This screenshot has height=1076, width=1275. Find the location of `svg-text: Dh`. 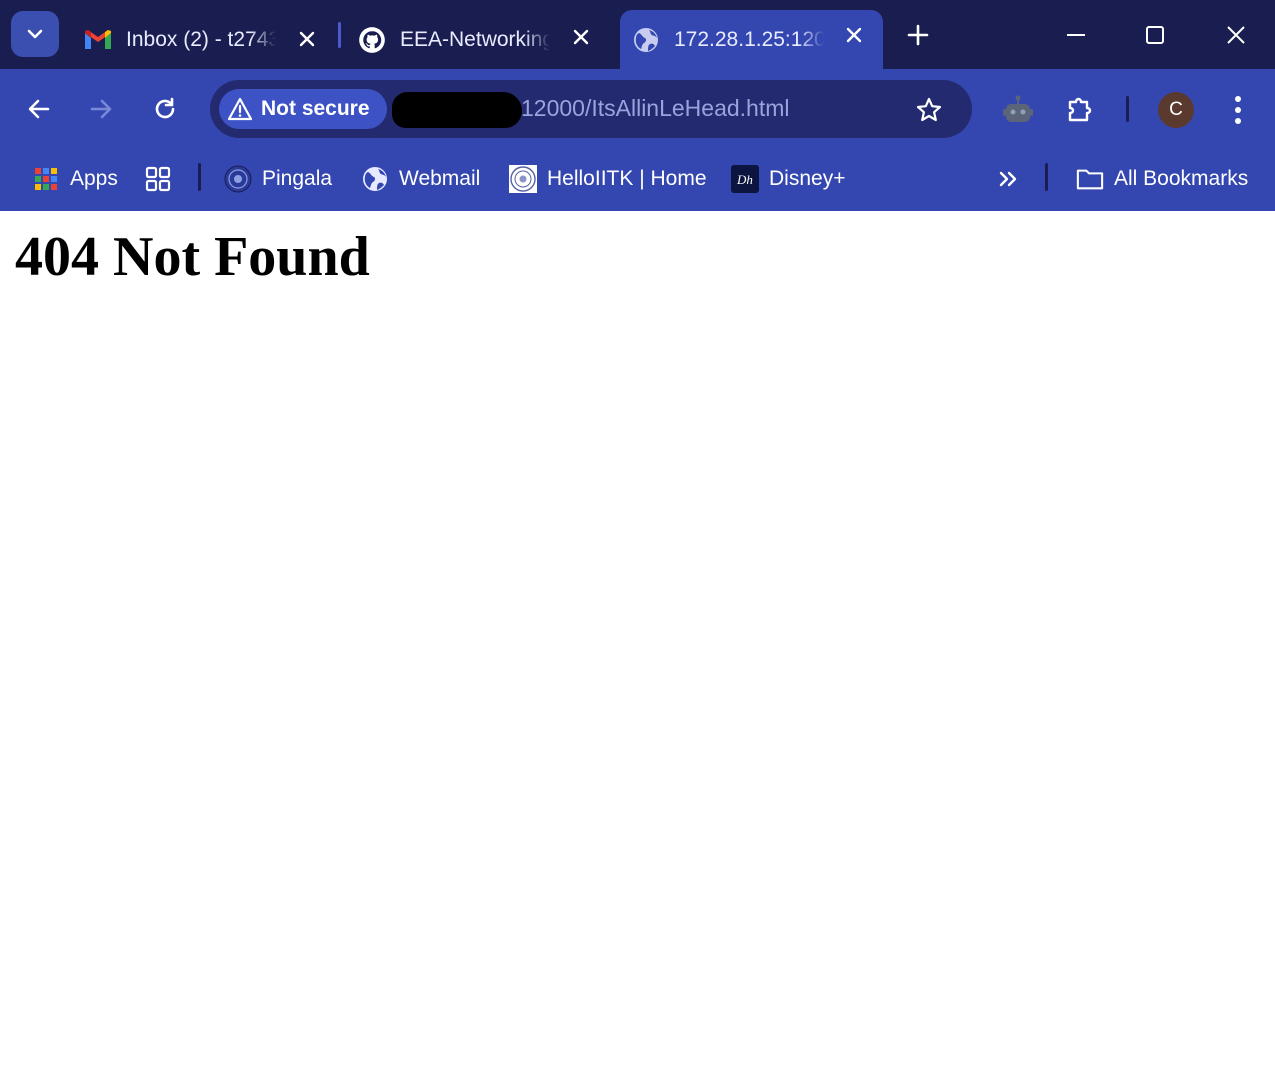

svg-text: Dh is located at coordinates (744, 179).